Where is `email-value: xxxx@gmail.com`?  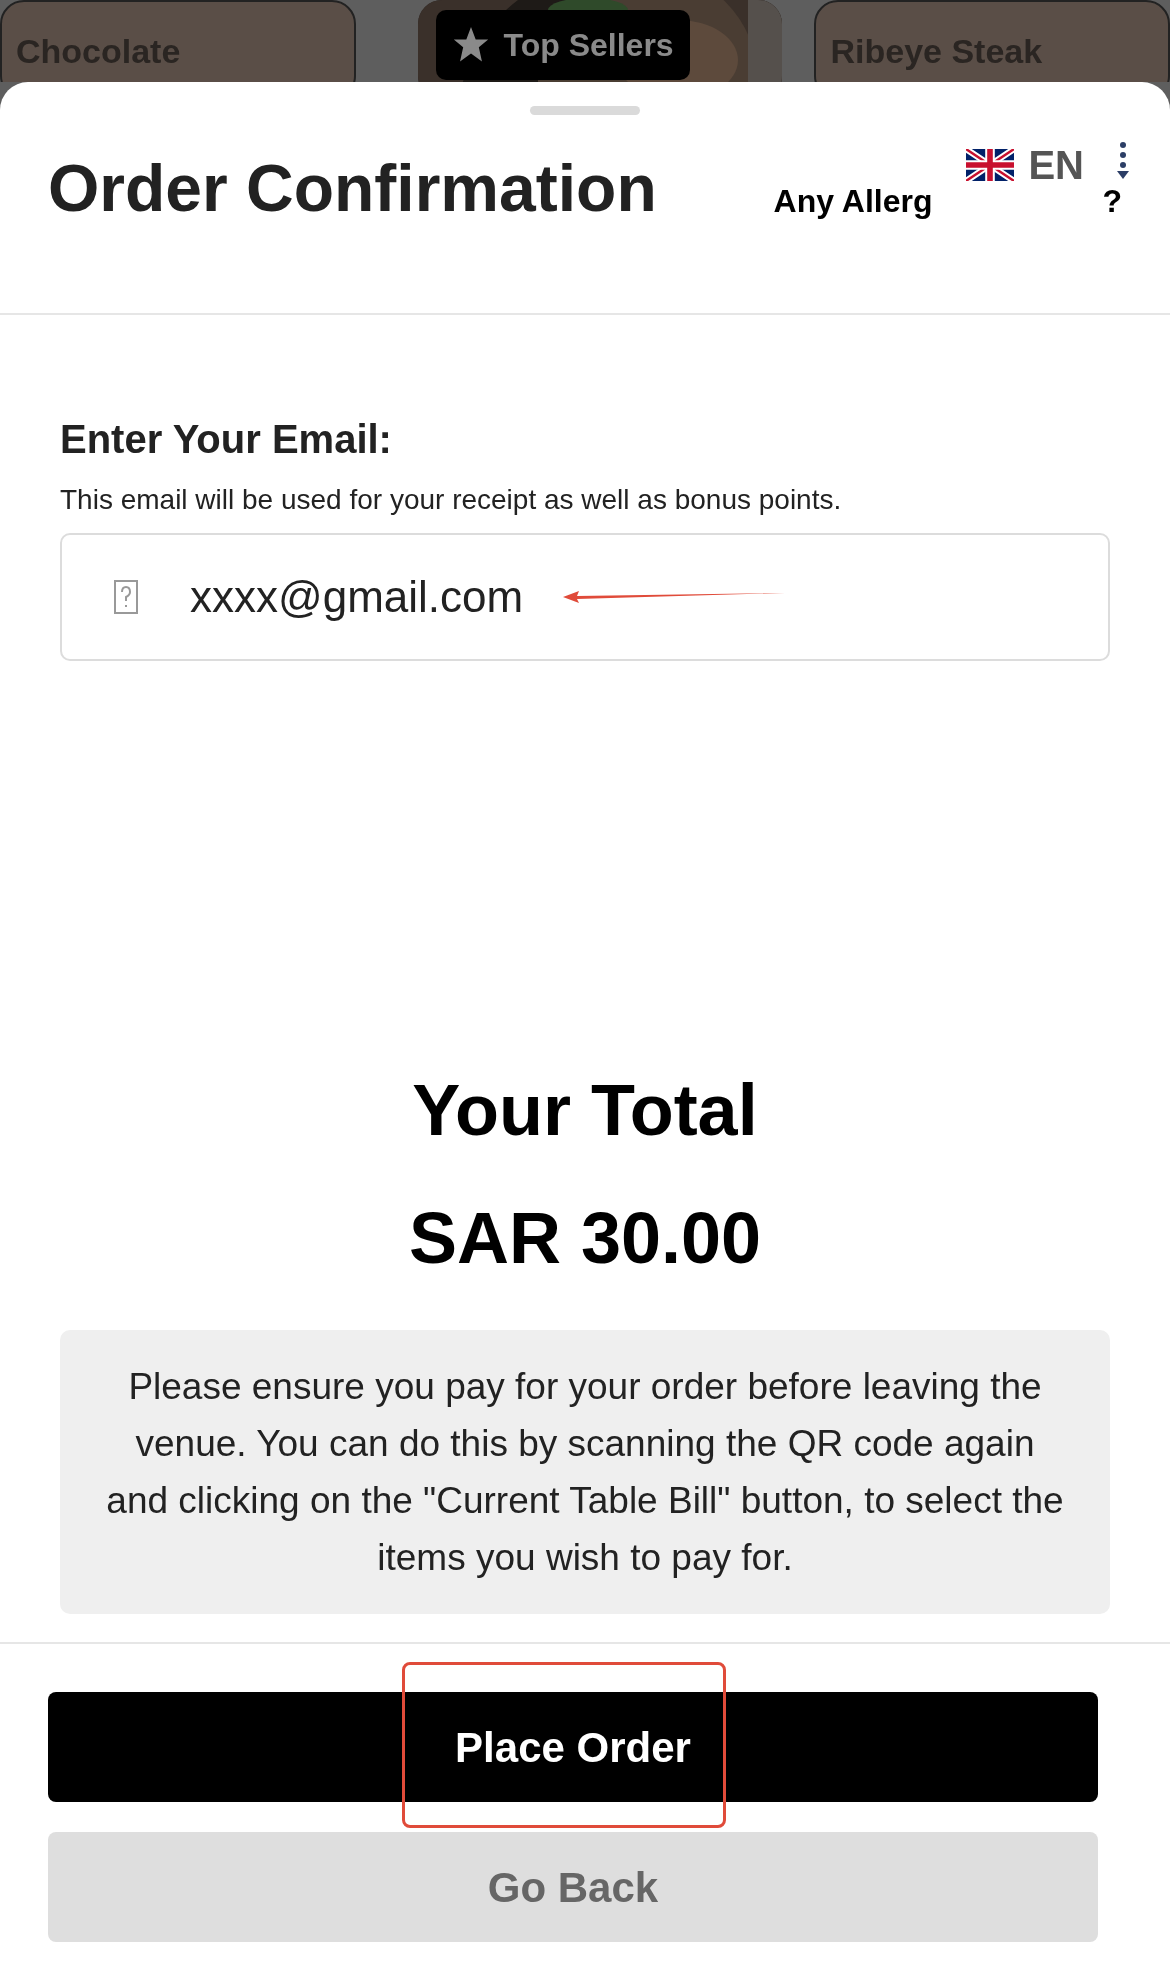
email-value: xxxx@gmail.com is located at coordinates (357, 597).